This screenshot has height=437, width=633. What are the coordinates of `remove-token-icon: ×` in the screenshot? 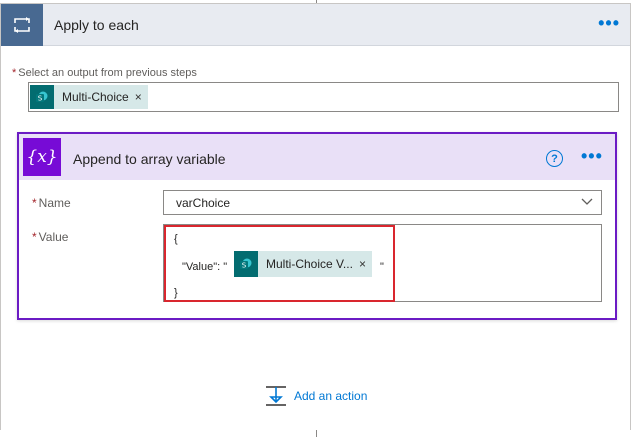 It's located at (141, 97).